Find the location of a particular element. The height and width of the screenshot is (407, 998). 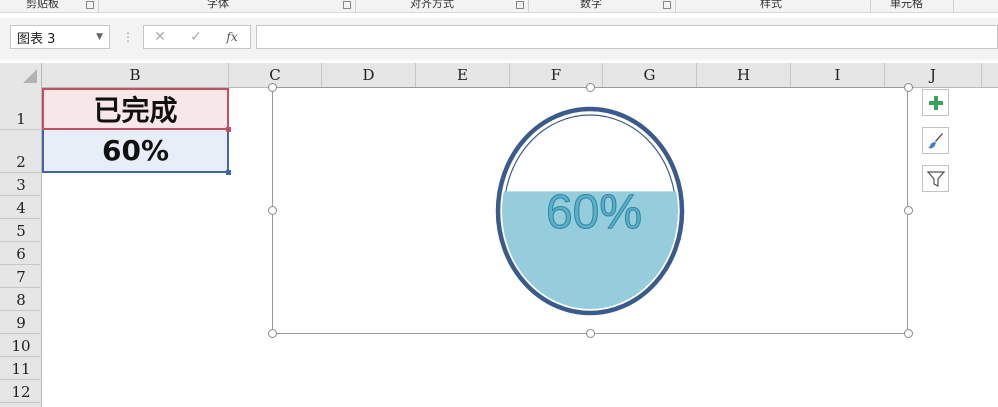

ribbon-group-styles: 样式 is located at coordinates (771, 5).